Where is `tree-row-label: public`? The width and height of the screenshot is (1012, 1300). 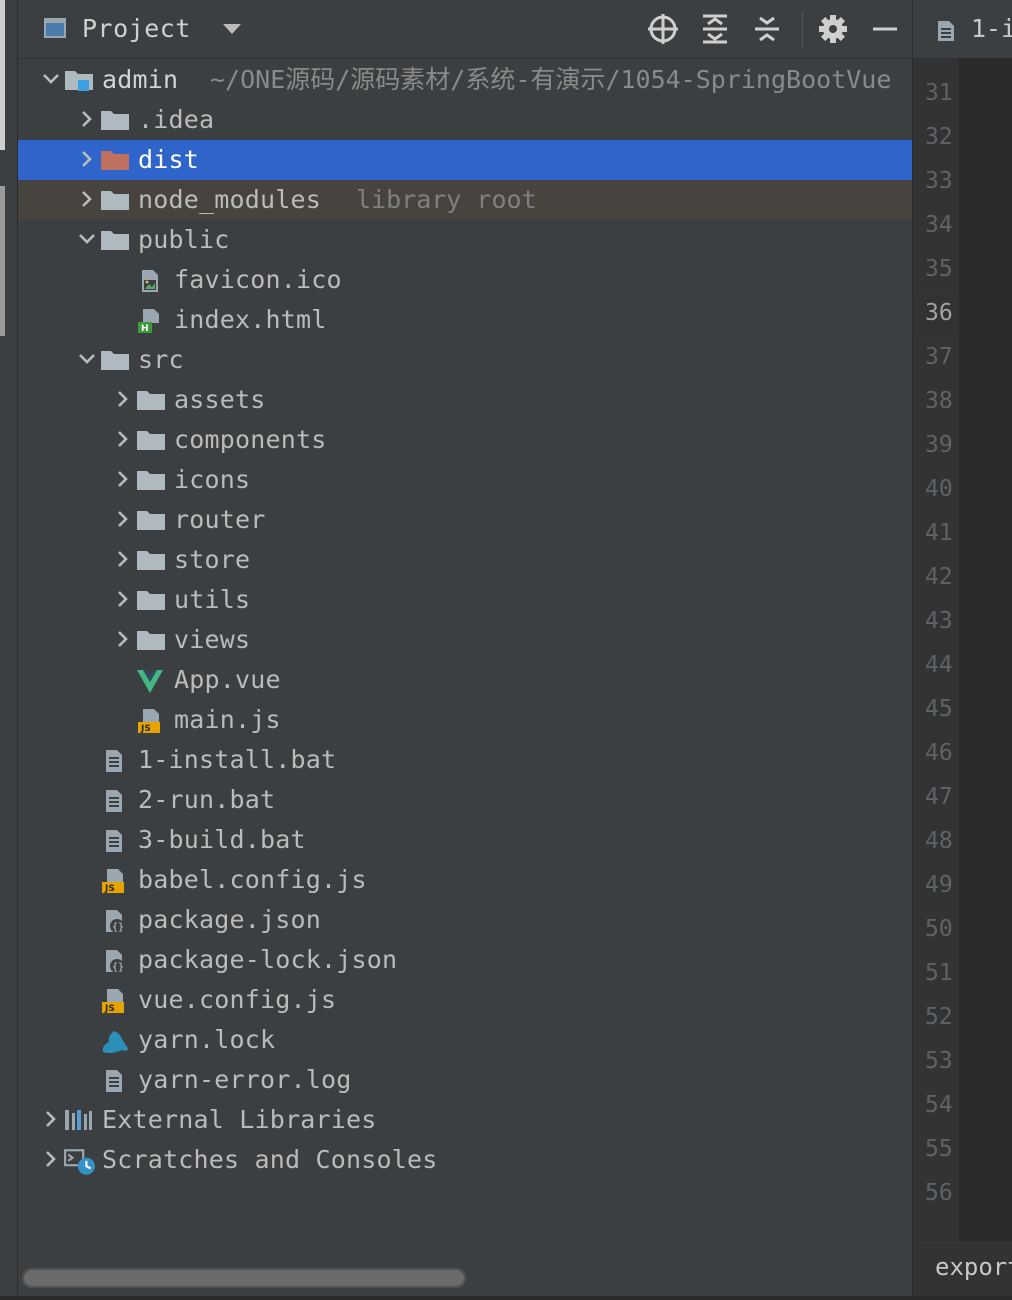
tree-row-label: public is located at coordinates (184, 239).